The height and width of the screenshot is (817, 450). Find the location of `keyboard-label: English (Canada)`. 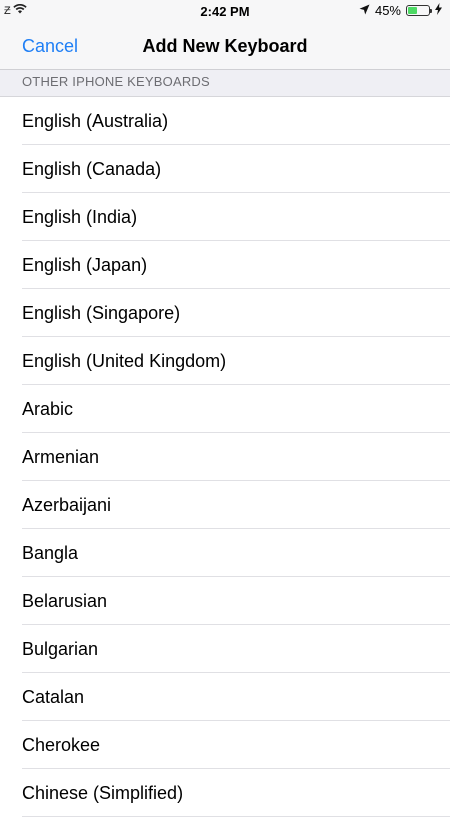

keyboard-label: English (Canada) is located at coordinates (92, 169).